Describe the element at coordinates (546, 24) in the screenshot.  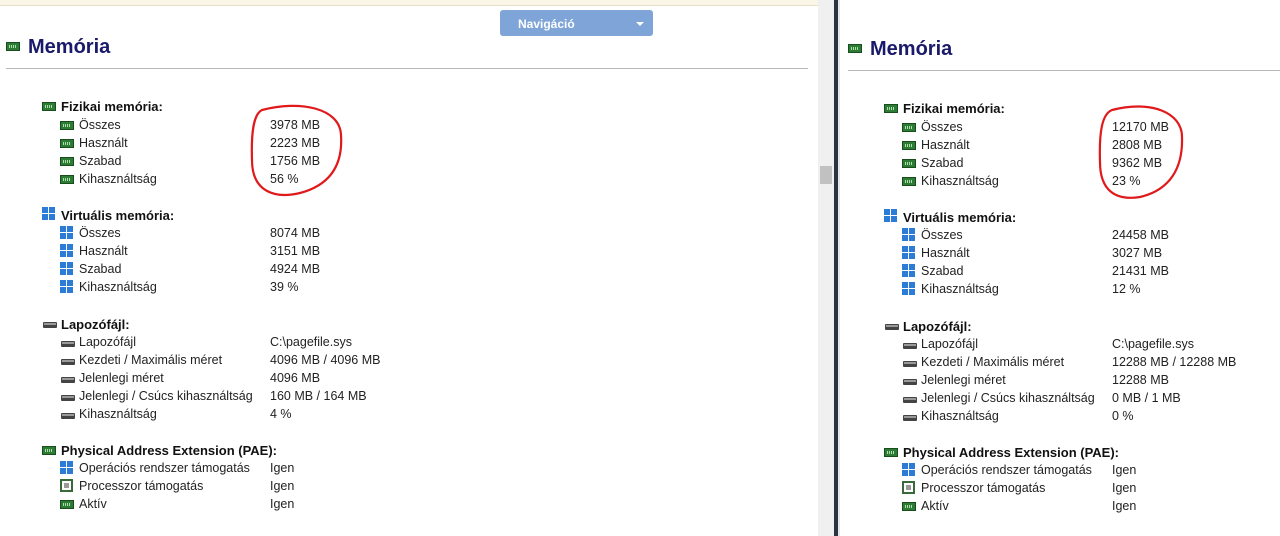
I see `navigation-label: Navigáció` at that location.